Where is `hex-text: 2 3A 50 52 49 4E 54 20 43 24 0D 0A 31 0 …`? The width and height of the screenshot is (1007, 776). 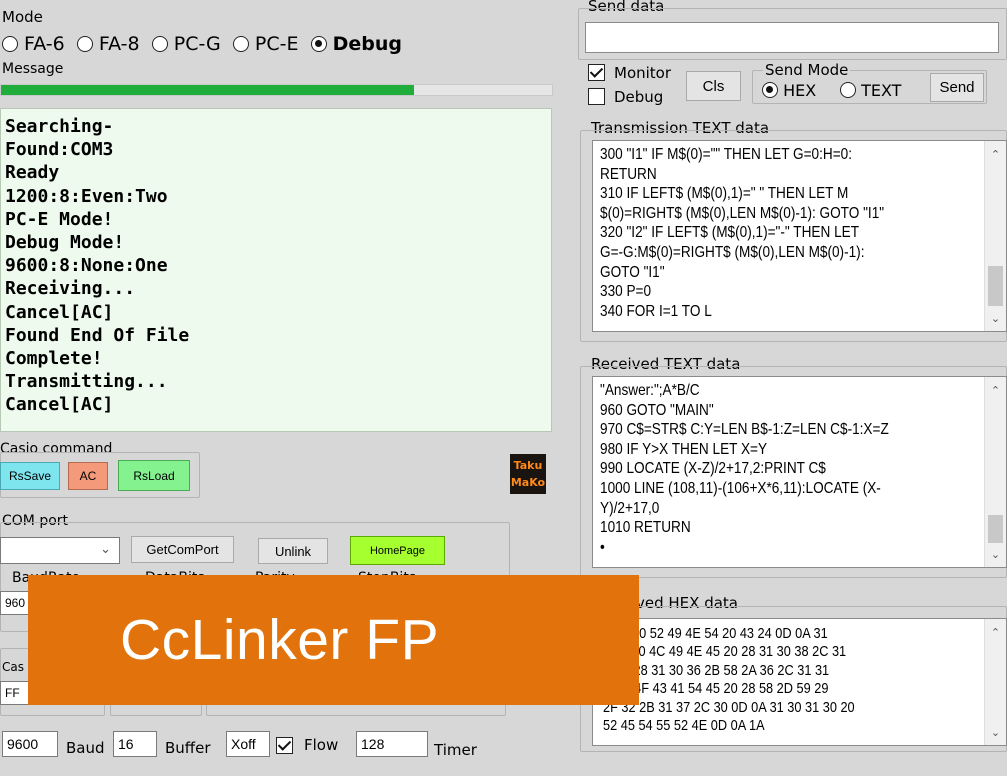 hex-text: 2 3A 50 52 49 4E 54 20 43 24 0D 0A 31 0 … is located at coordinates (729, 680).